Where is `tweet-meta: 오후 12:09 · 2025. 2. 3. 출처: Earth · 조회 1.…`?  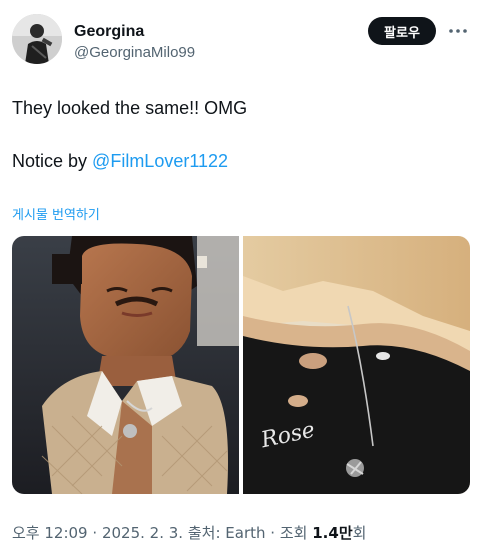
tweet-meta: 오후 12:09 · 2025. 2. 3. 출처: Earth · 조회 1.… is located at coordinates (189, 532).